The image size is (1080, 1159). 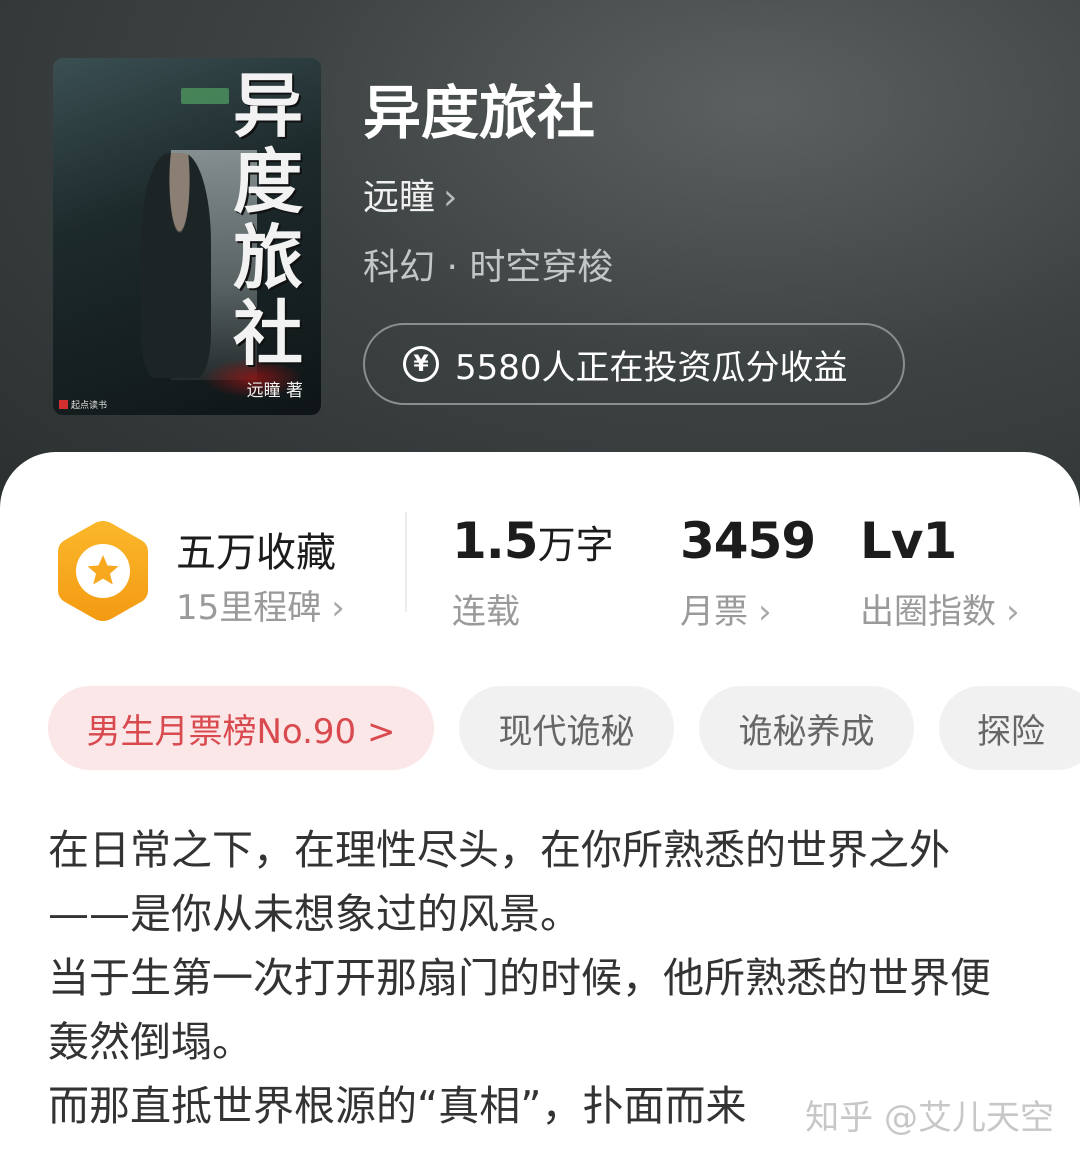 What do you see at coordinates (63, 404) in the screenshot?
I see `publisher-logo-icon` at bounding box center [63, 404].